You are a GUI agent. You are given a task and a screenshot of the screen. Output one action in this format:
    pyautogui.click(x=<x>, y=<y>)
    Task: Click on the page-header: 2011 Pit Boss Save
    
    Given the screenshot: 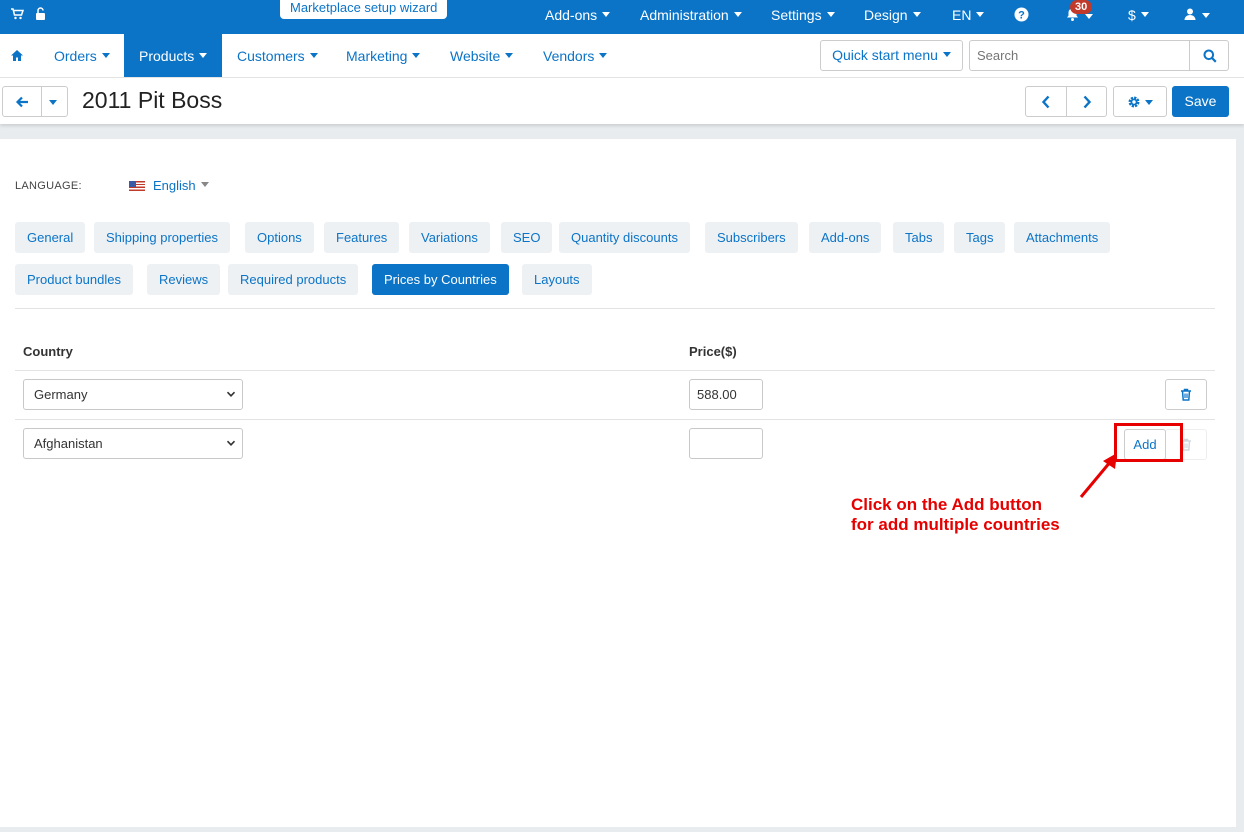 What is the action you would take?
    pyautogui.click(x=622, y=101)
    